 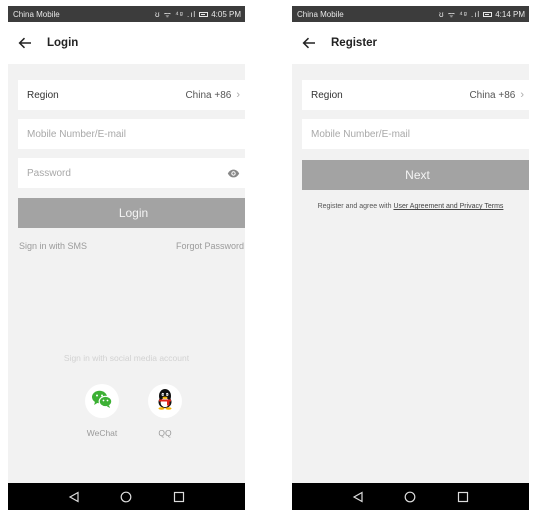 I want to click on status-time: 4:14 PM, so click(x=510, y=14).